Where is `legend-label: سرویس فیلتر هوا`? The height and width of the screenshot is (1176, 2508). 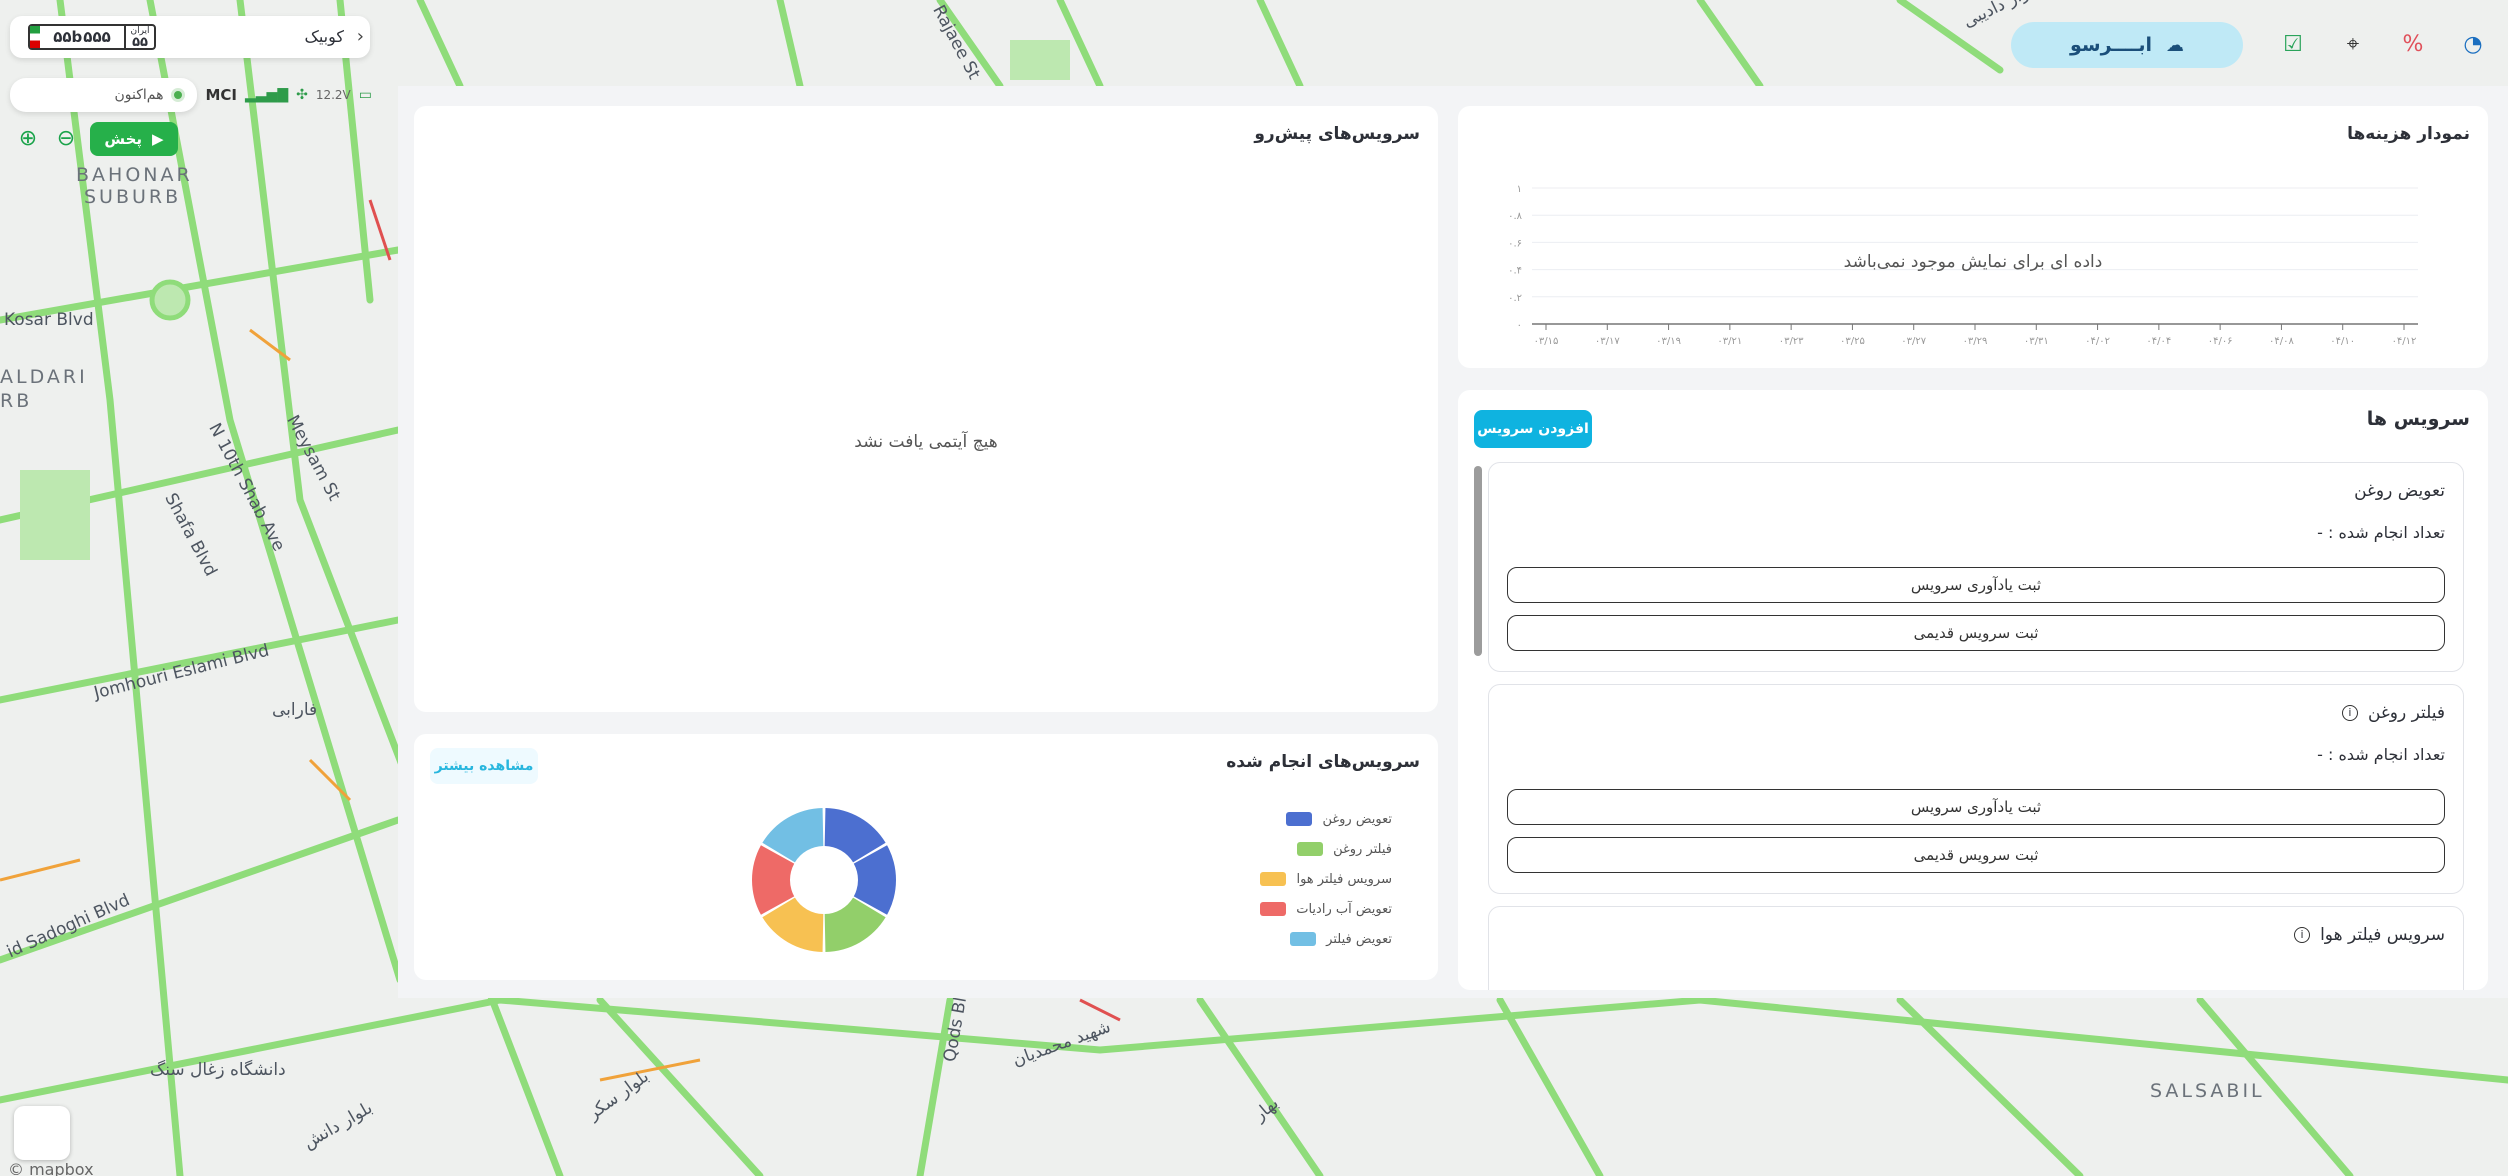
legend-label: سرویس فیلتر هوا is located at coordinates (1344, 879).